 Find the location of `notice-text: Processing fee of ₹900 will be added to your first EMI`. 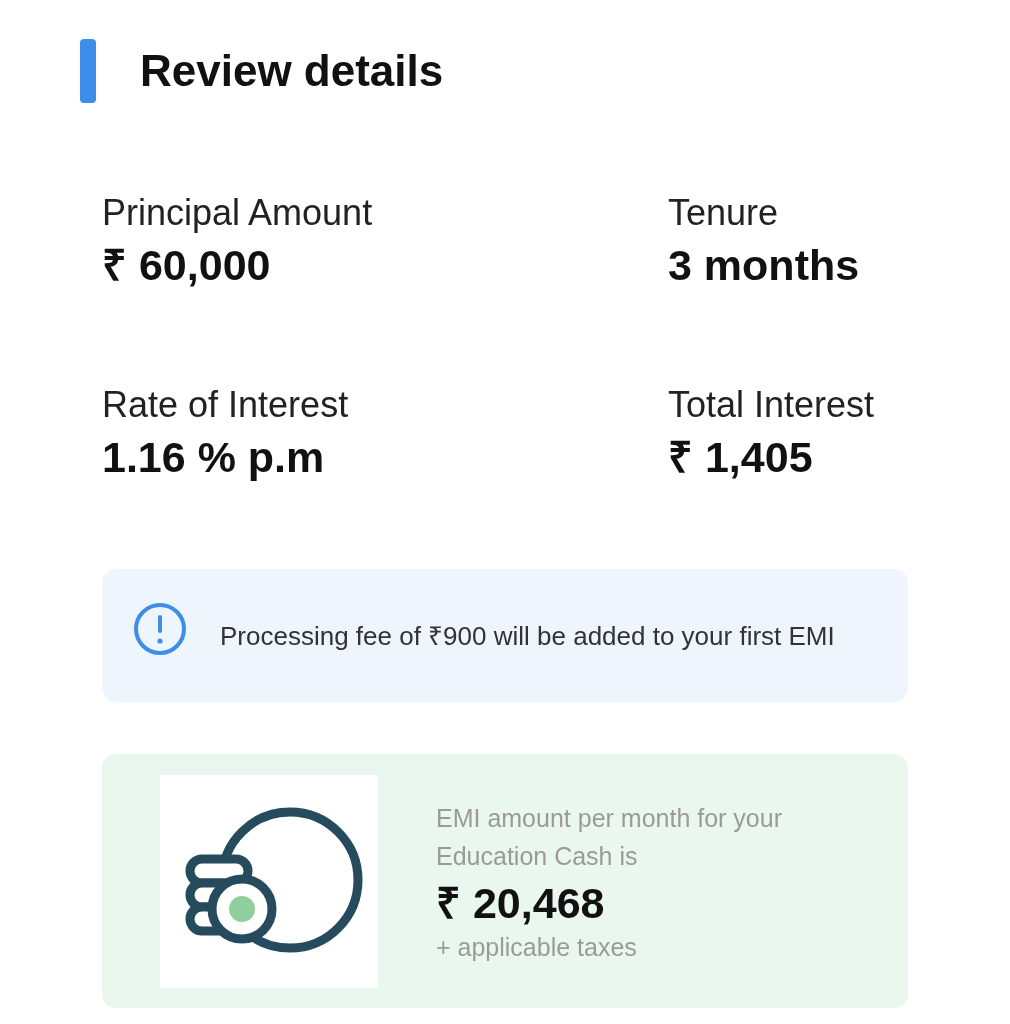

notice-text: Processing fee of ₹900 will be added to your first EMI is located at coordinates (527, 636).